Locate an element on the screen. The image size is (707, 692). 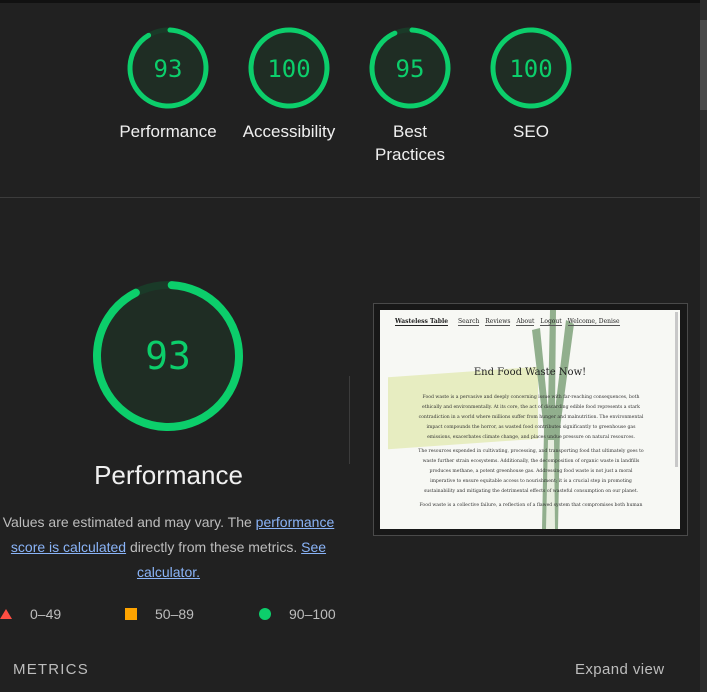
performance-title: Performance is located at coordinates (168, 475).